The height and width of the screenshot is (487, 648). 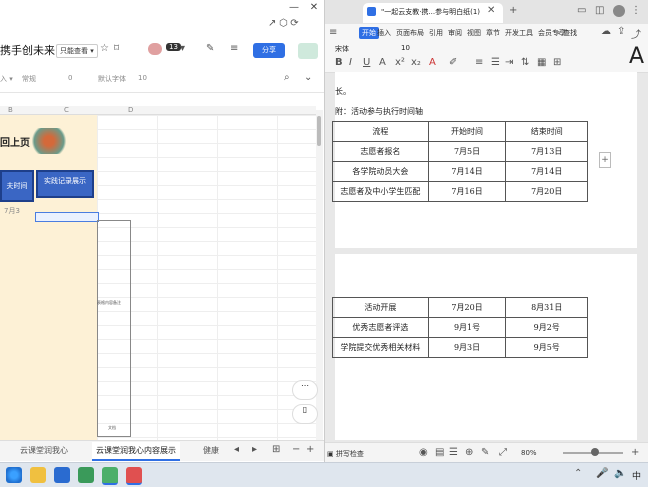 What do you see at coordinates (382, 62) in the screenshot?
I see `strikethrough-icon: A` at bounding box center [382, 62].